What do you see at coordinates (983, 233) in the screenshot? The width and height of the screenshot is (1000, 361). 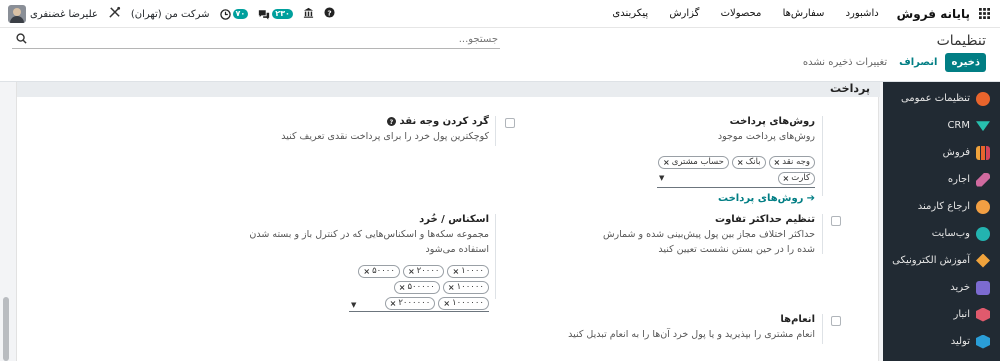 I see `website-icon` at bounding box center [983, 233].